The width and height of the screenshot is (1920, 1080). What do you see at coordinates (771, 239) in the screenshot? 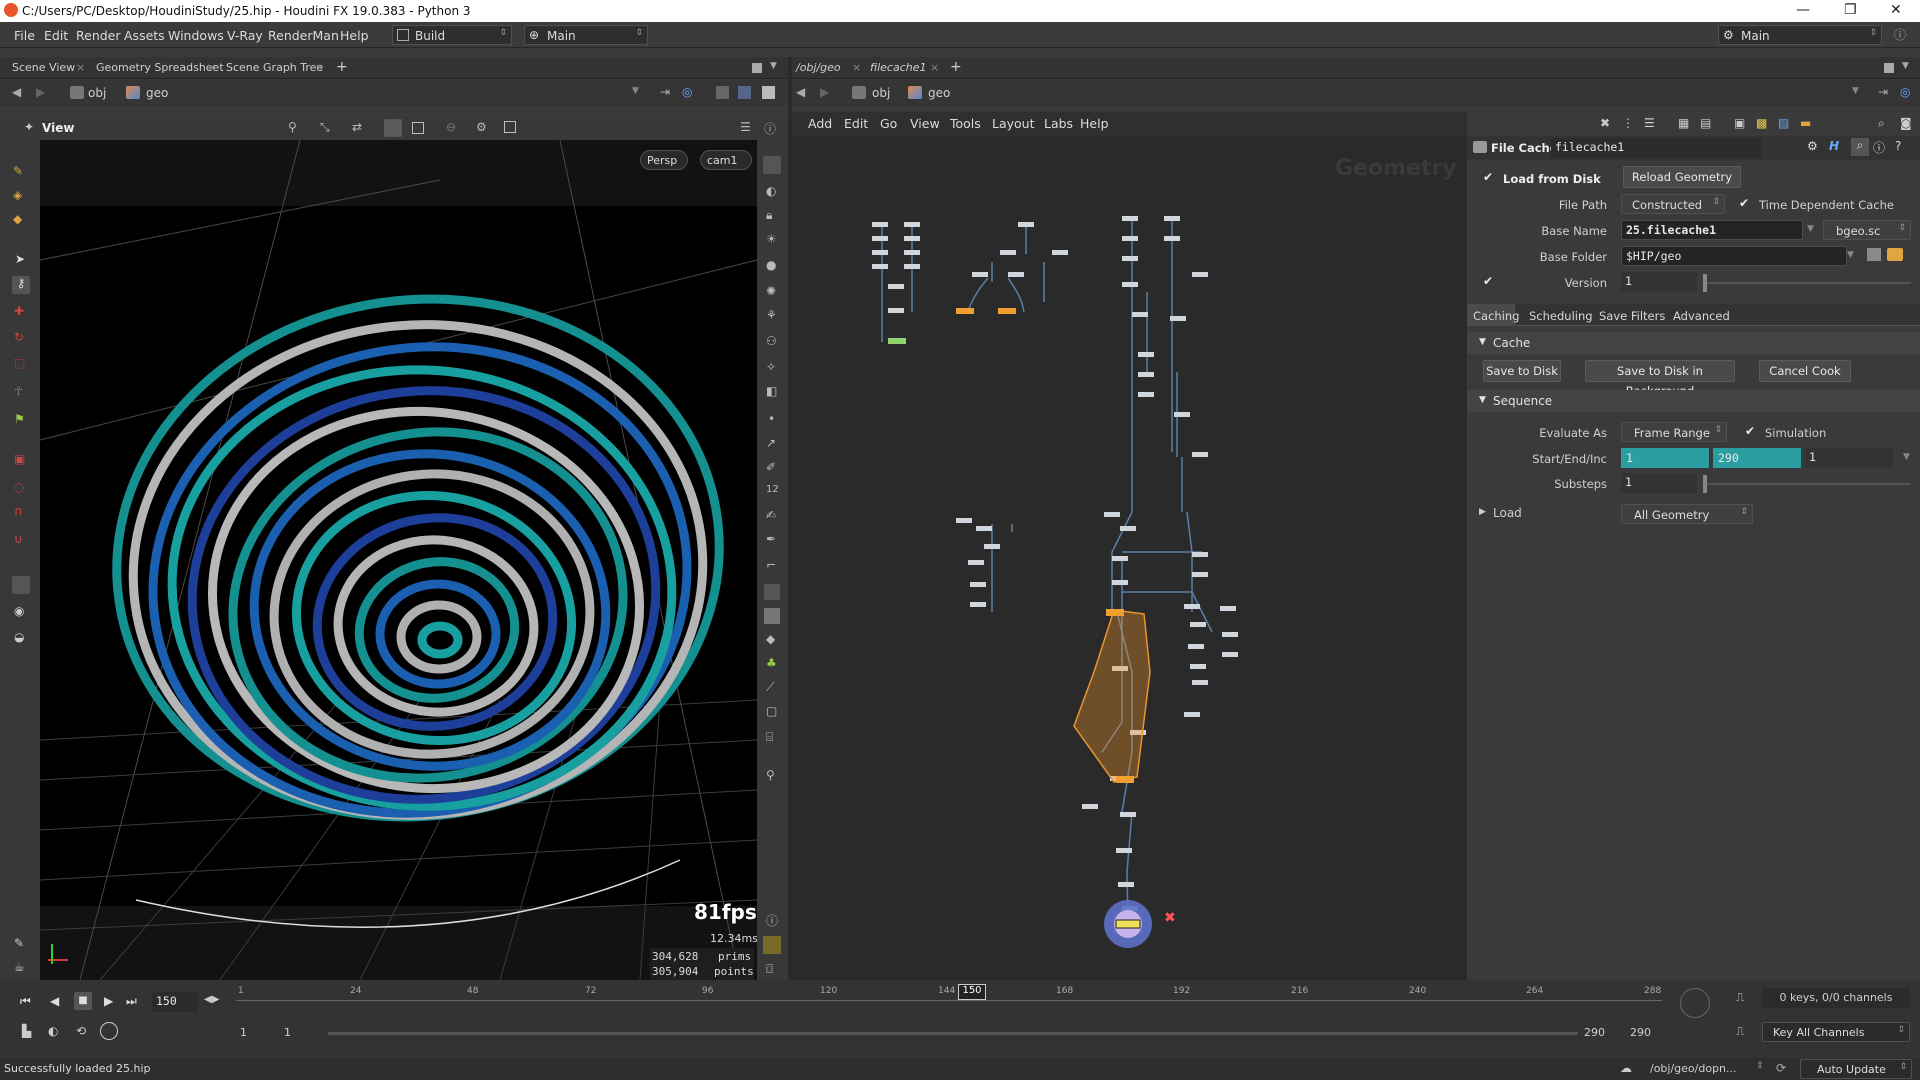
I see `lights-icon: ☀` at bounding box center [771, 239].